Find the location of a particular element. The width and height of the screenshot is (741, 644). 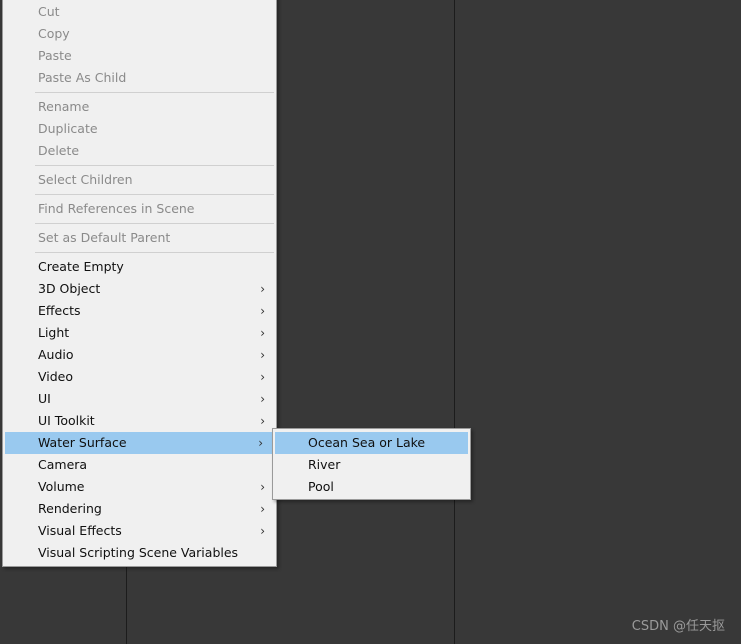

menu-item-label: Duplicate is located at coordinates (68, 128).